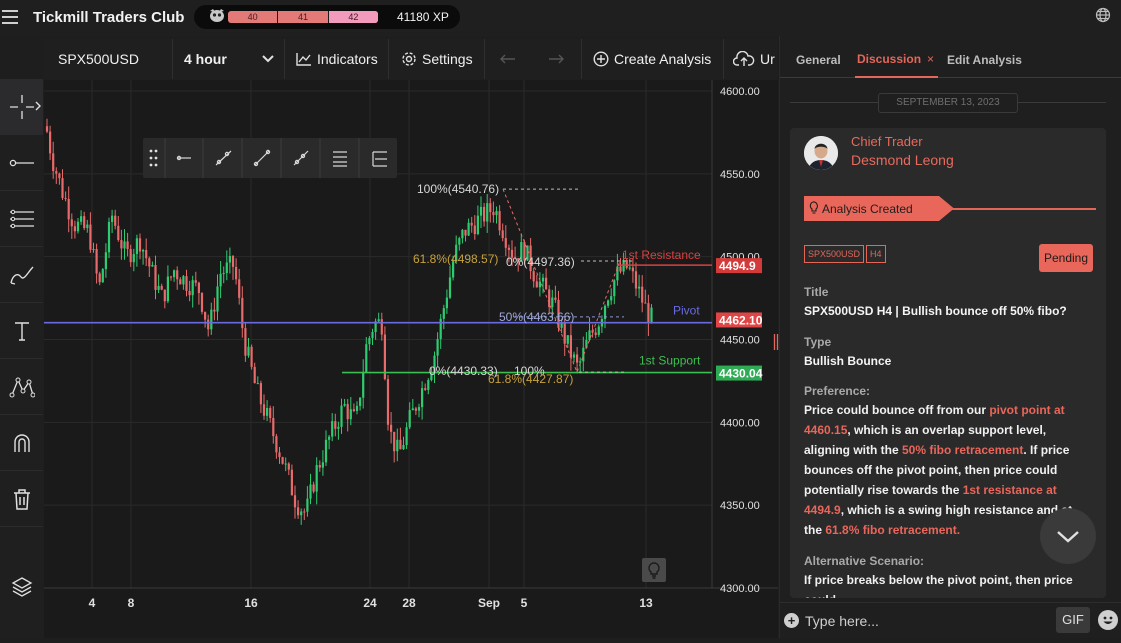  I want to click on panel-tabs: General Discussion × Edit Analysis, so click(950, 64).